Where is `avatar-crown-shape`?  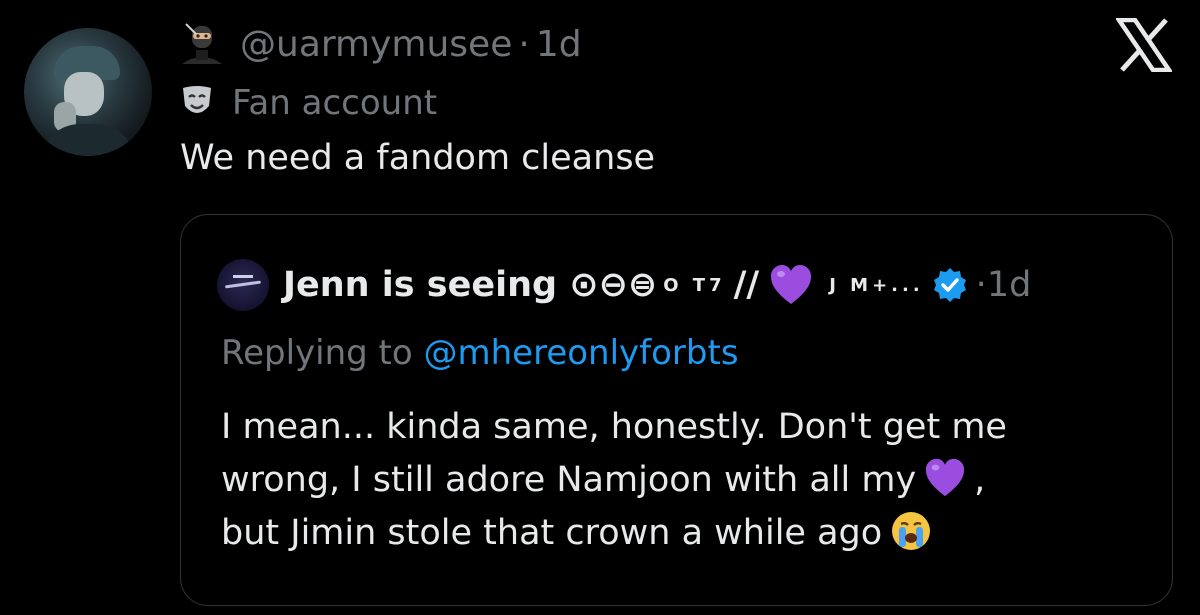
avatar-crown-shape is located at coordinates (243, 271).